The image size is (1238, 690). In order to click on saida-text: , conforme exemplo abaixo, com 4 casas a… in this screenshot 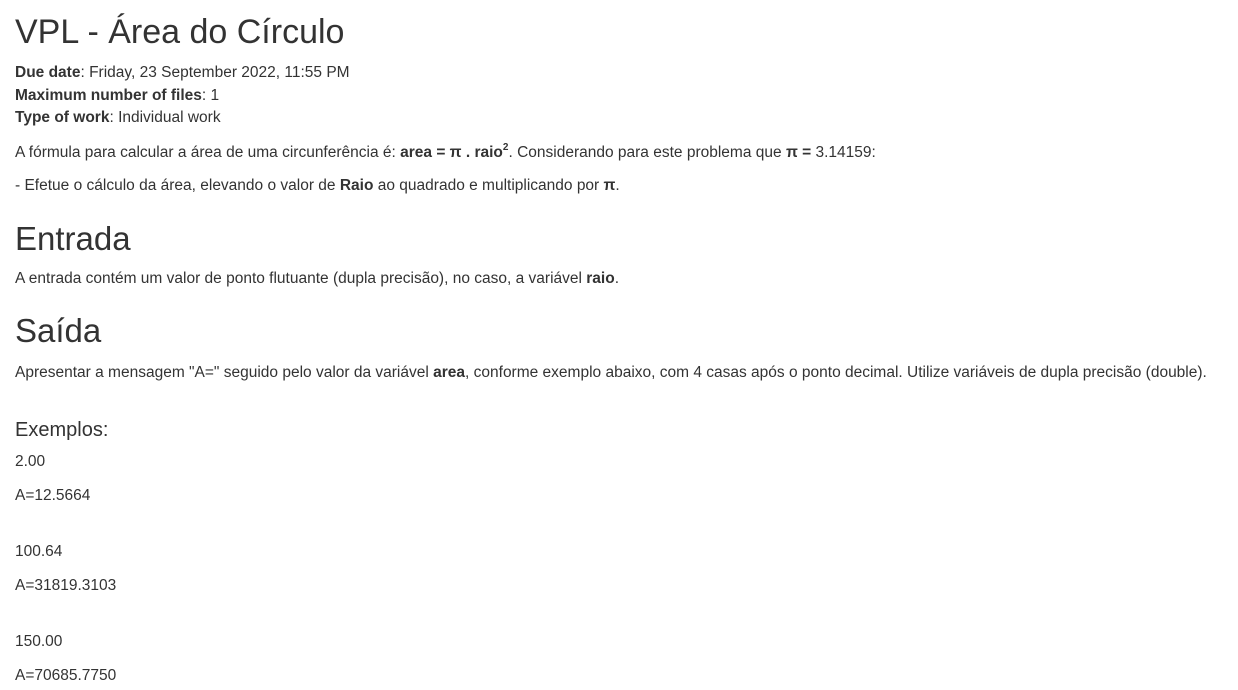, I will do `click(836, 372)`.